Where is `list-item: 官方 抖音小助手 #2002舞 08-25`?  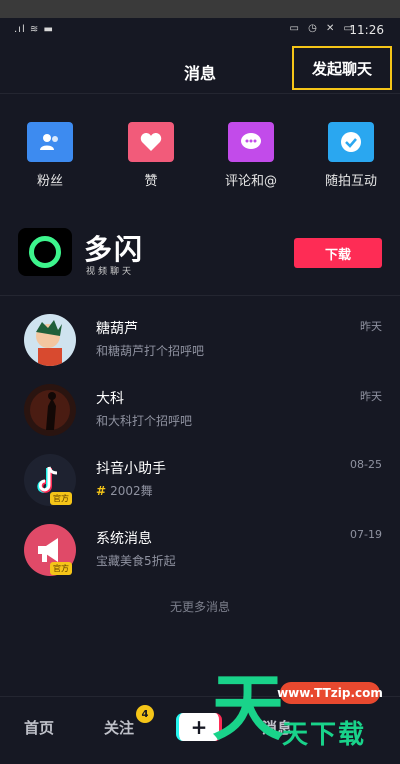 list-item: 官方 抖音小助手 #2002舞 08-25 is located at coordinates (200, 481).